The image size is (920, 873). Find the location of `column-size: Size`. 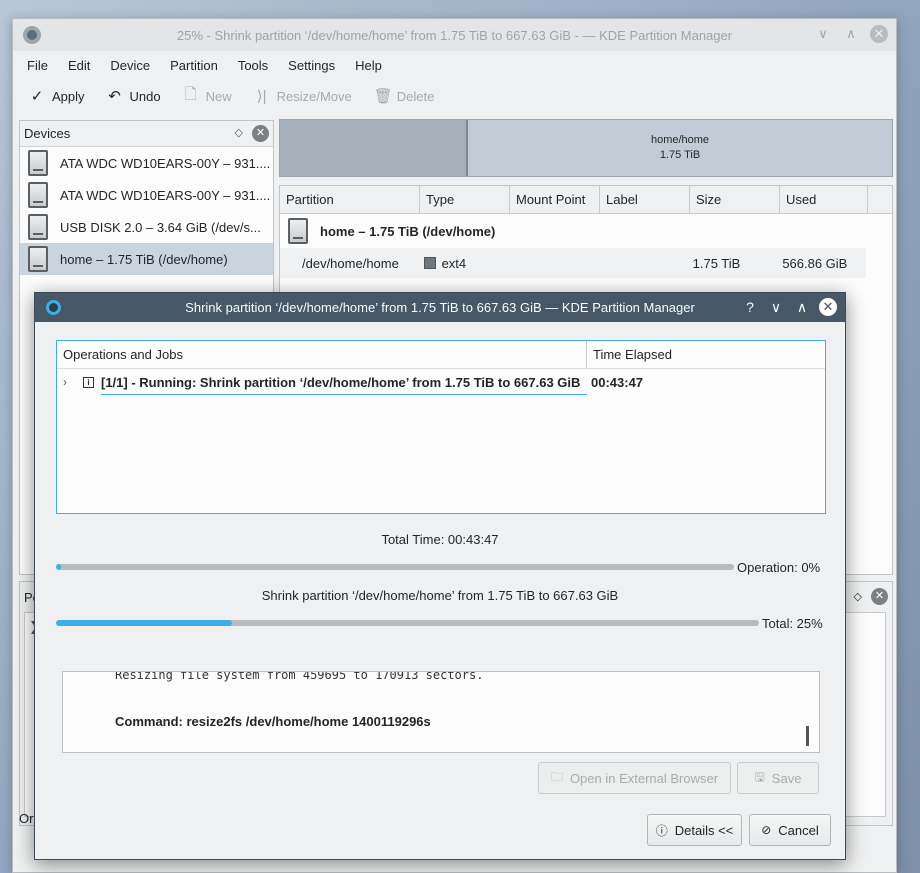

column-size: Size is located at coordinates (735, 199).